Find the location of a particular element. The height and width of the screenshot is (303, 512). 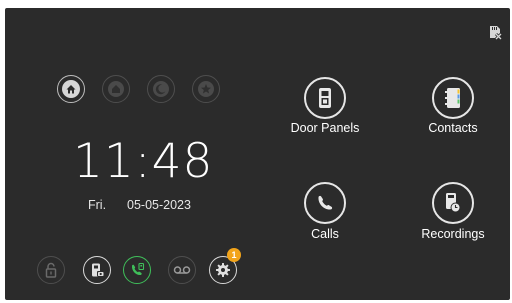

phone-handset-icon is located at coordinates (325, 202).